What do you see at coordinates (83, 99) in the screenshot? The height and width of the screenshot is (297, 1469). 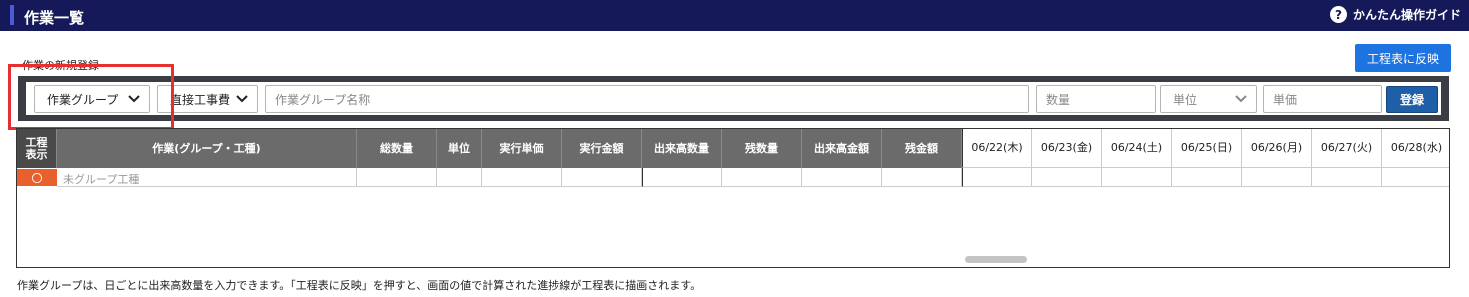 I see `type-select-value: 作業グループ` at bounding box center [83, 99].